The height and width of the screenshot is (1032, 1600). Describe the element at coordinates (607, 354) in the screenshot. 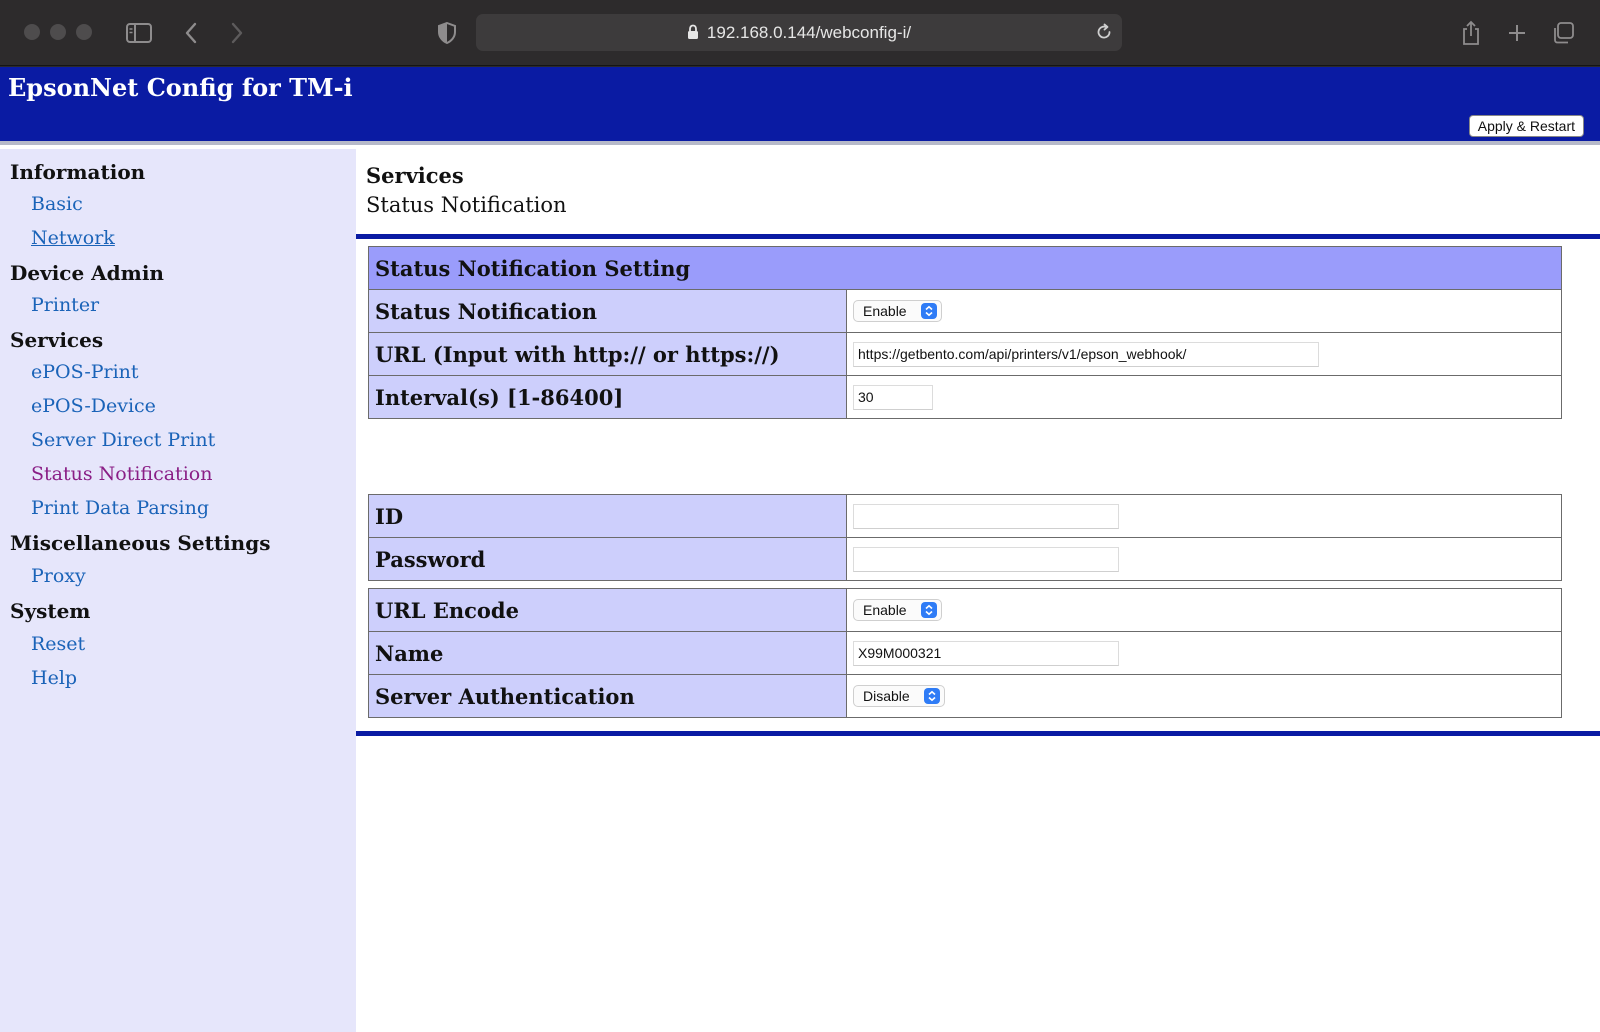

I see `url-label: URL (Input with http:// or https://)` at that location.